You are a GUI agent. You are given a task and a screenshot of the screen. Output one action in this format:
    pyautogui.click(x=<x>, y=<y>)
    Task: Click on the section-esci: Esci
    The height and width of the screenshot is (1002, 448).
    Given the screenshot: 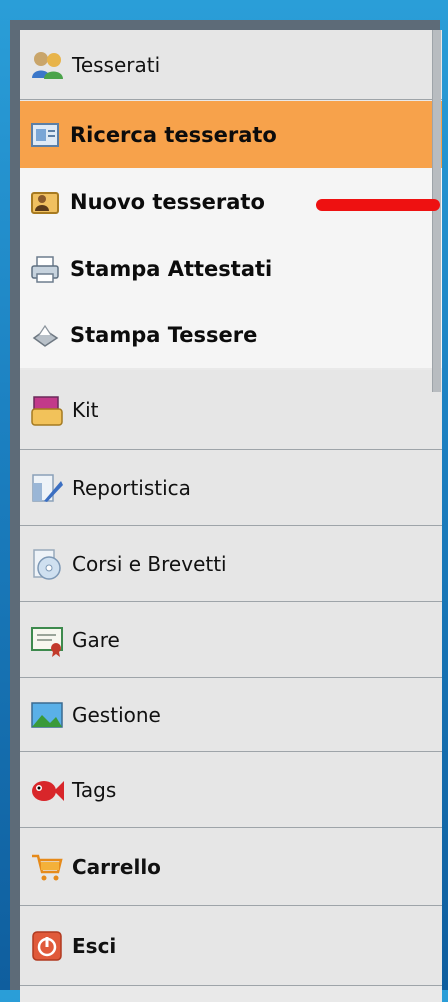 What is the action you would take?
    pyautogui.click(x=231, y=946)
    